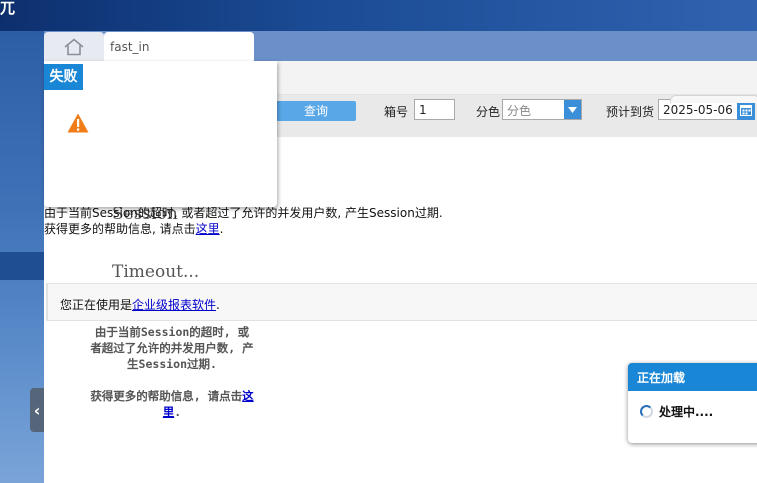  What do you see at coordinates (630, 112) in the screenshot?
I see `expected-label: 预计到货` at bounding box center [630, 112].